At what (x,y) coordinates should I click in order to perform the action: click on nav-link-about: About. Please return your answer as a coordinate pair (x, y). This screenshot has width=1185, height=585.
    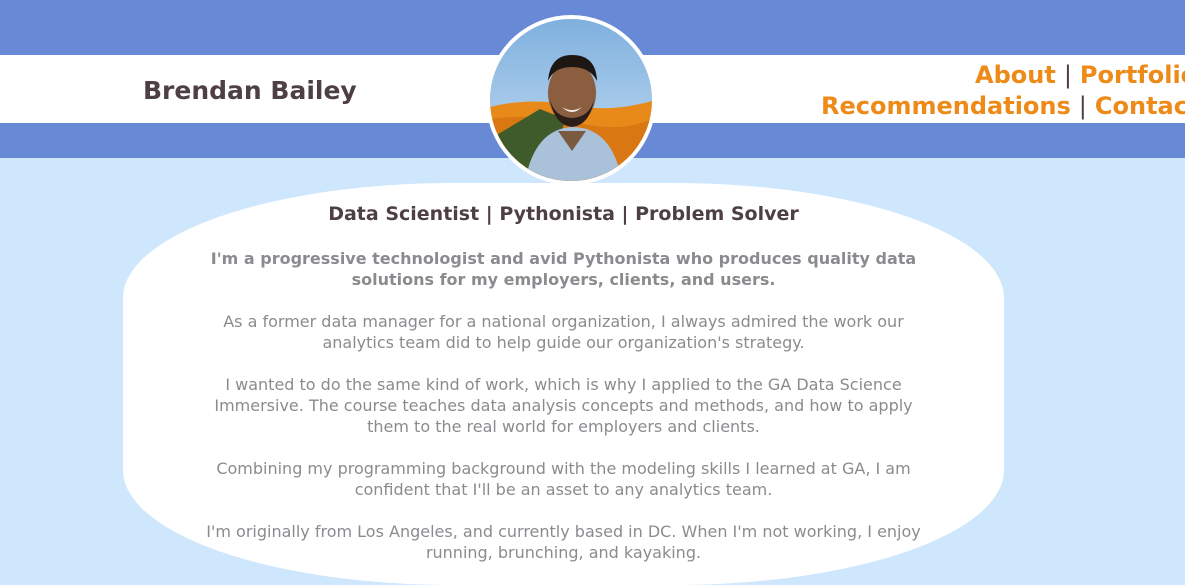
    Looking at the image, I should click on (1015, 75).